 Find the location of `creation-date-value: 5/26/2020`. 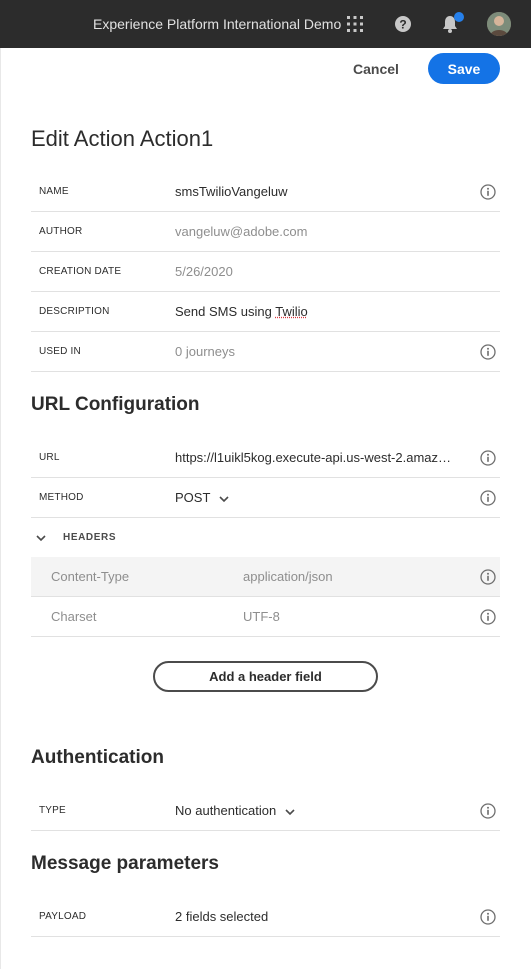

creation-date-value: 5/26/2020 is located at coordinates (204, 271).